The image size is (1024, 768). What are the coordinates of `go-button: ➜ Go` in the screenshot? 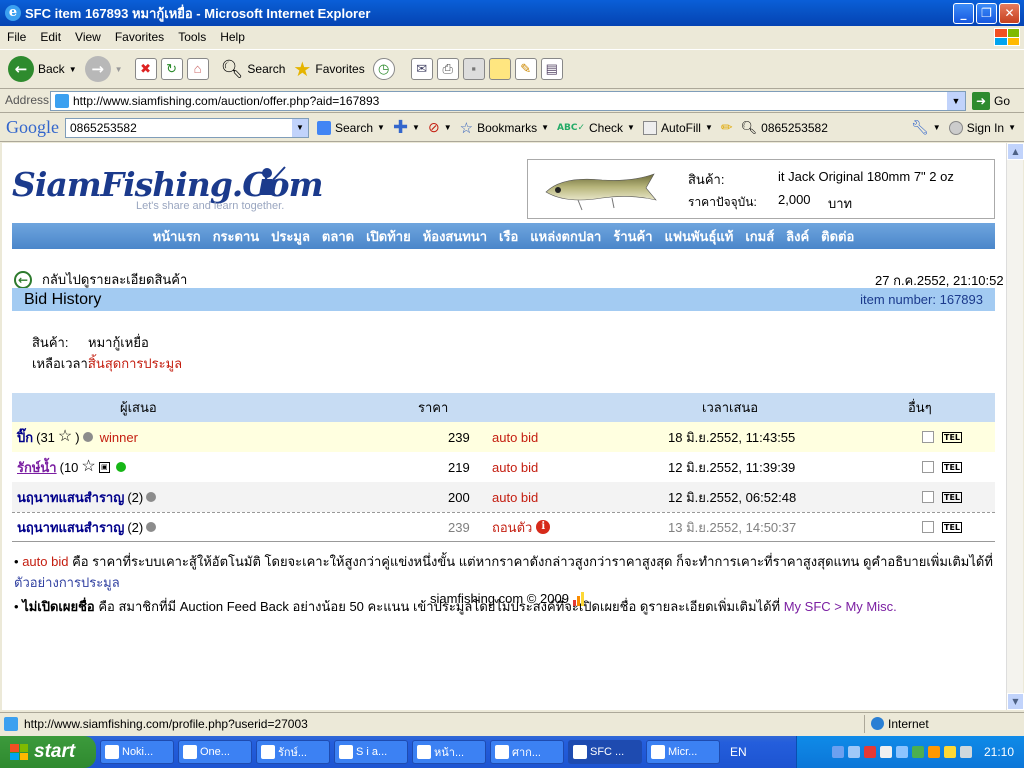 It's located at (991, 101).